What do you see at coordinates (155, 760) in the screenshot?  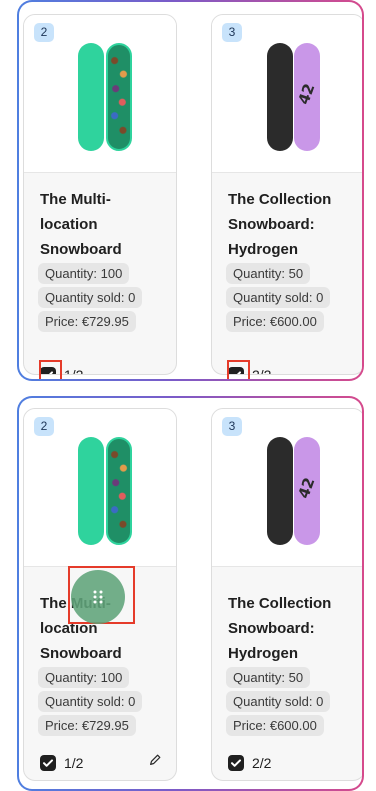 I see `pencil-icon` at bounding box center [155, 760].